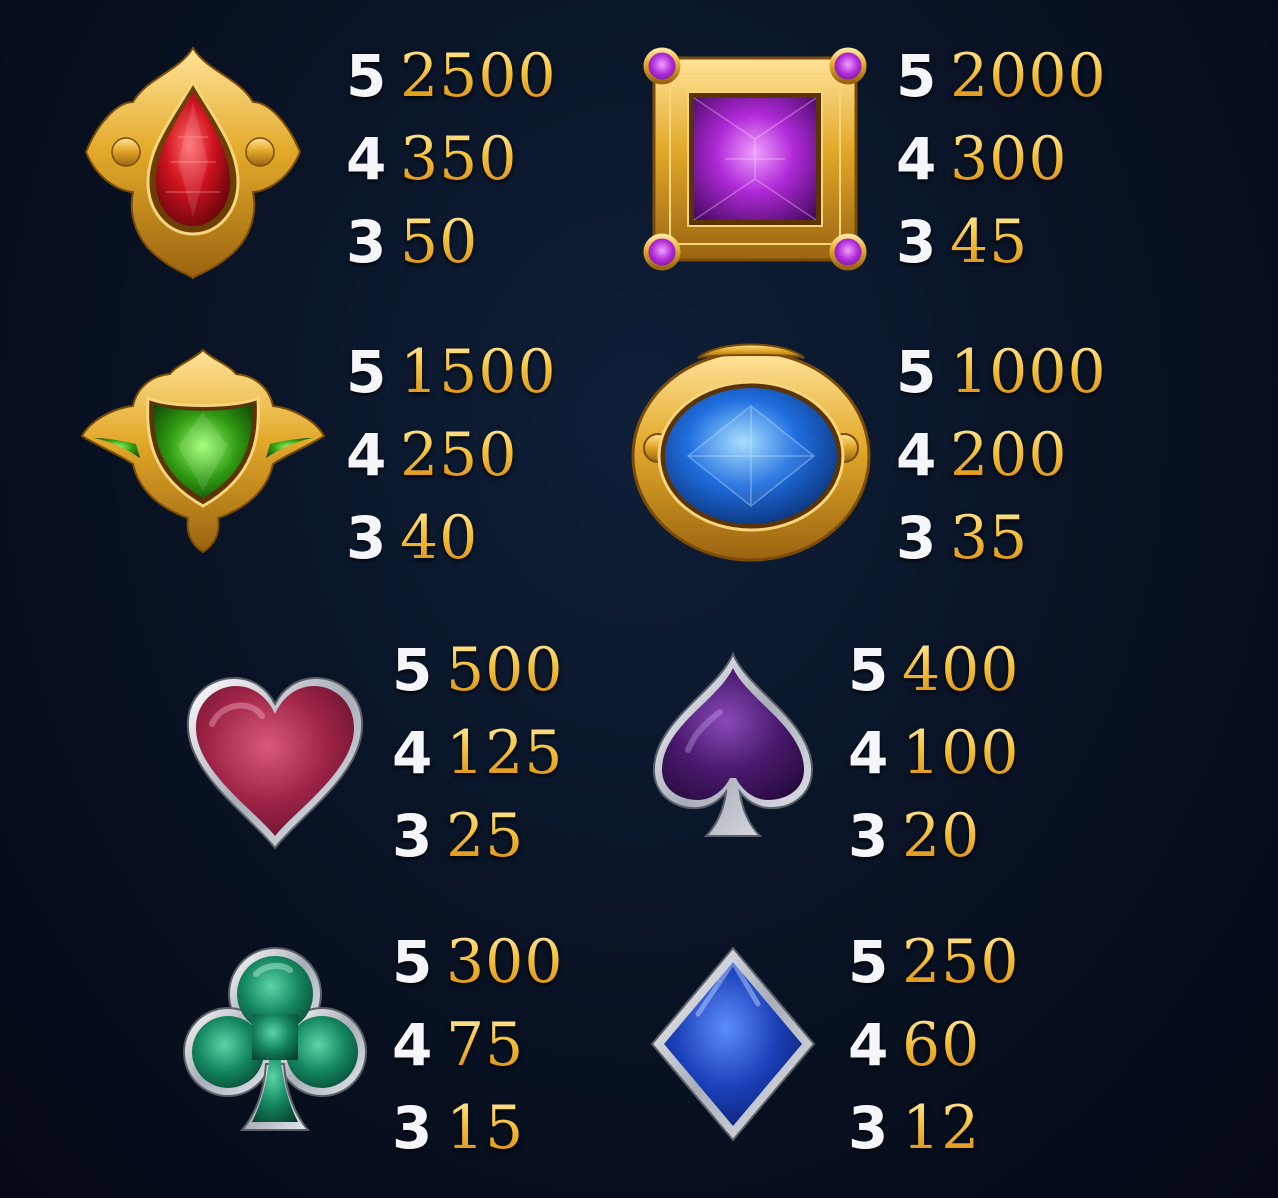  Describe the element at coordinates (478, 371) in the screenshot. I see `payout-amount: 1500` at that location.